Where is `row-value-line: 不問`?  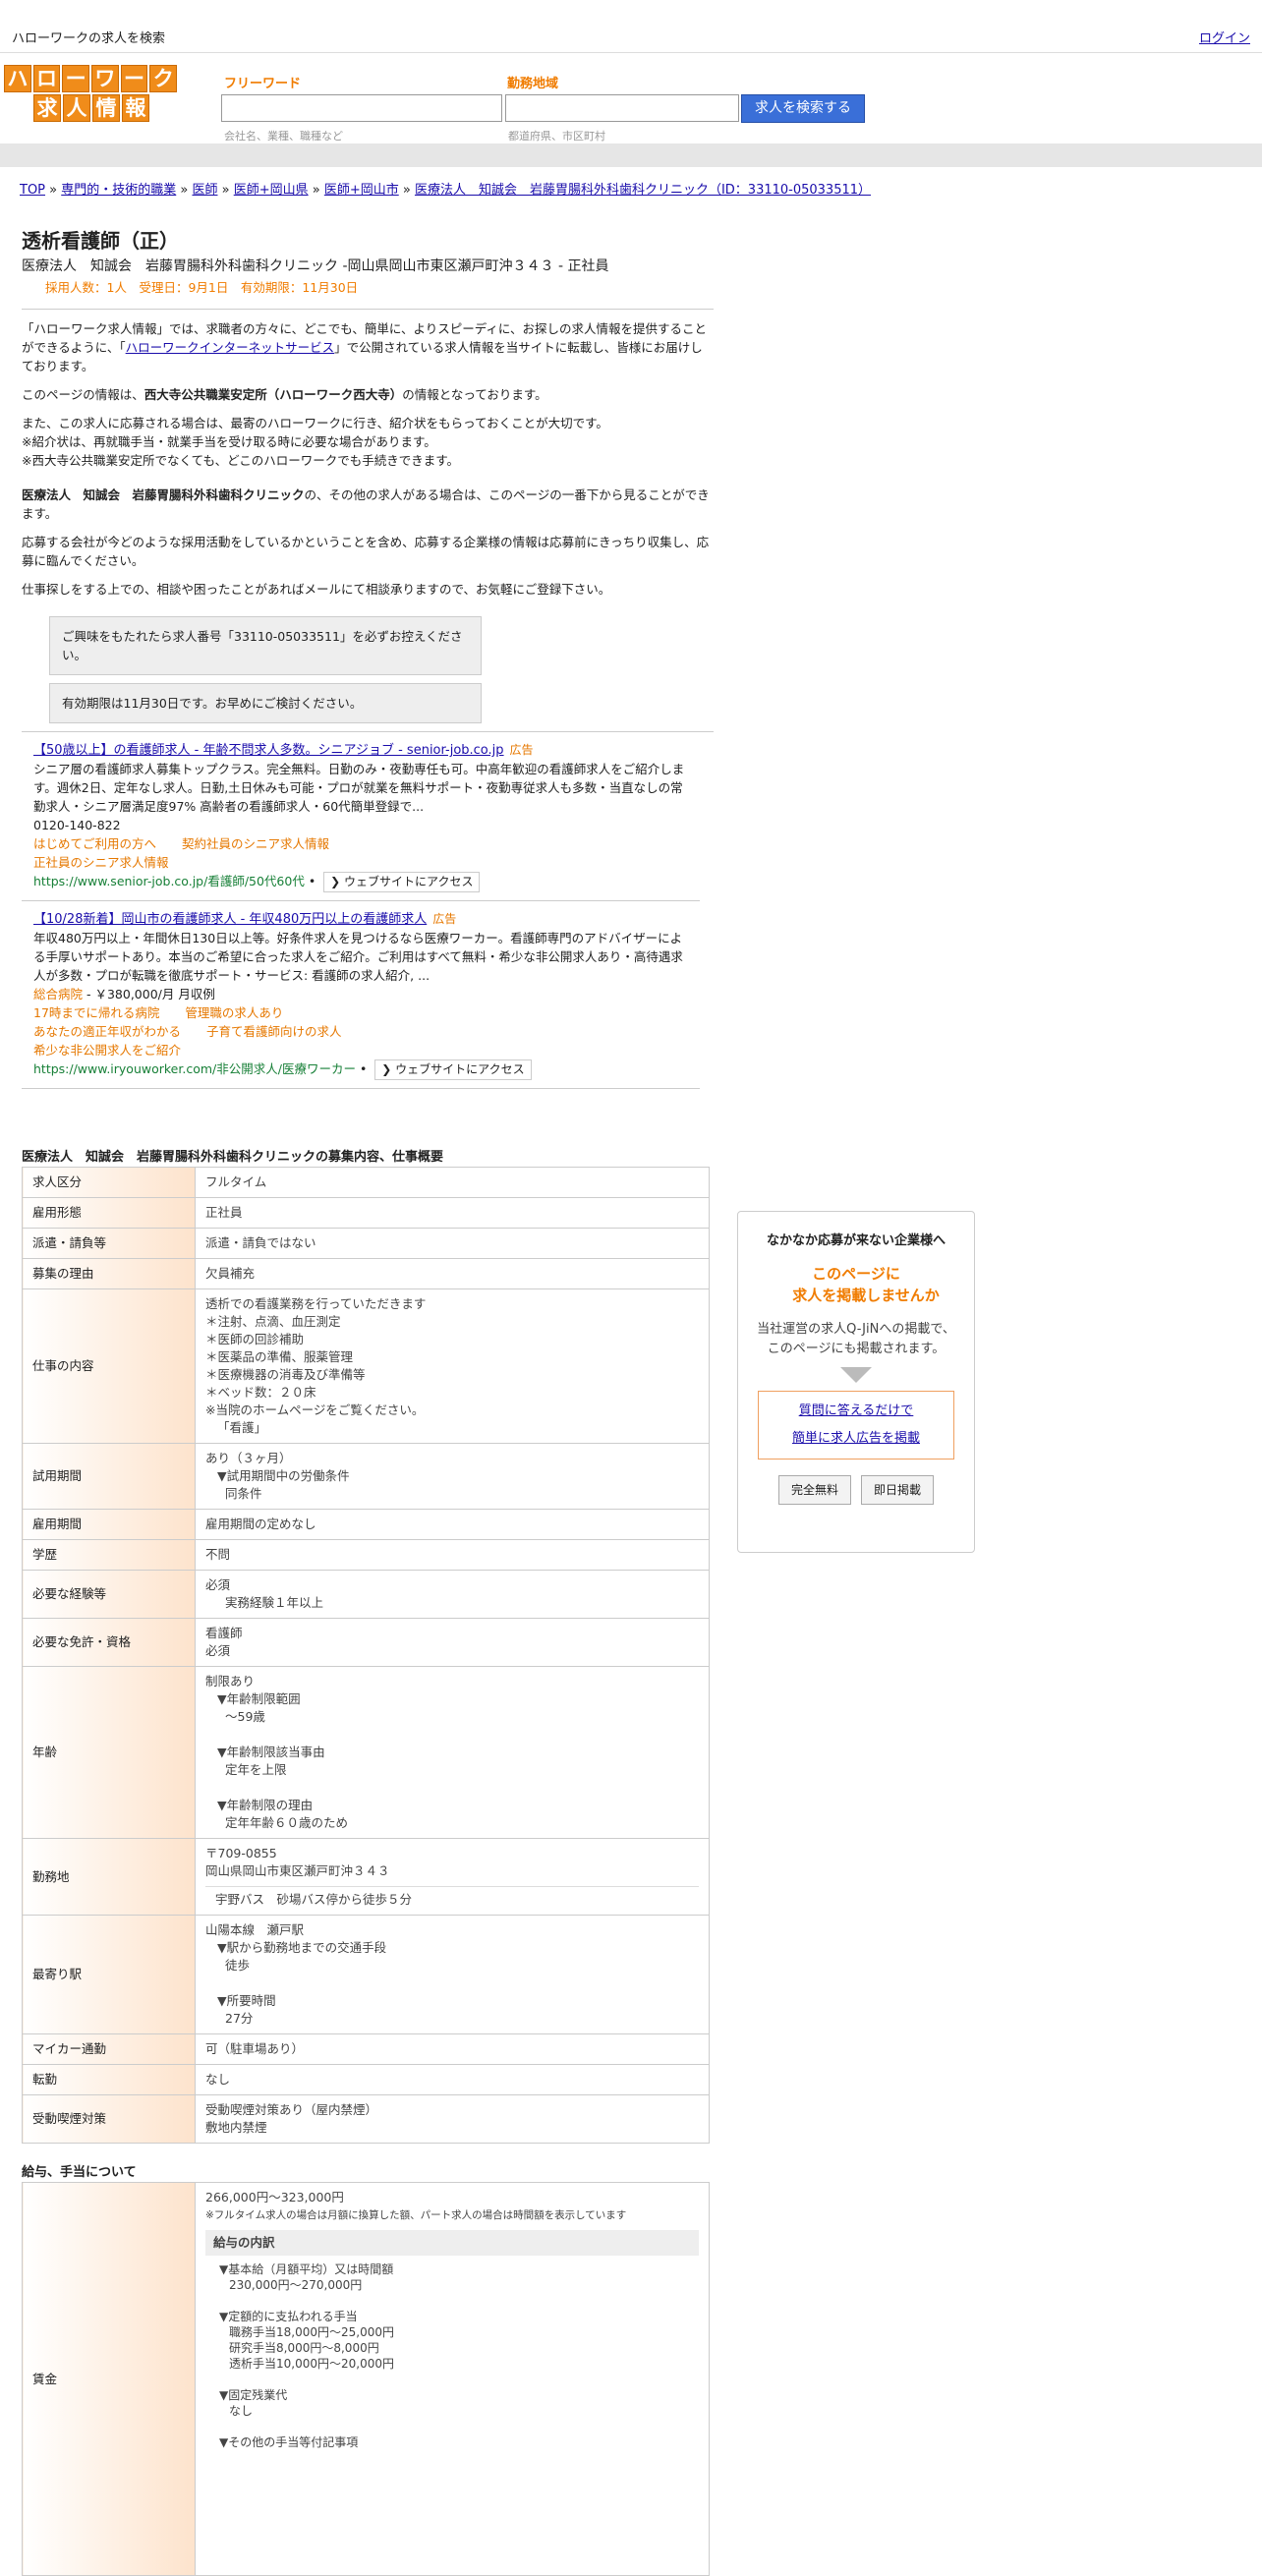 row-value-line: 不問 is located at coordinates (218, 1555).